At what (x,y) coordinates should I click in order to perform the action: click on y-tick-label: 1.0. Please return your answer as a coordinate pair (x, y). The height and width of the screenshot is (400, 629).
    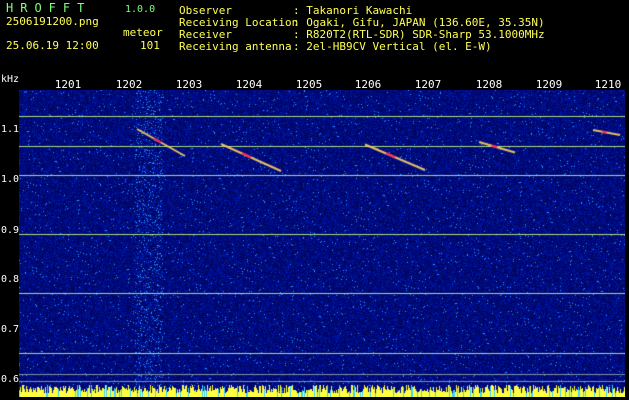
    Looking at the image, I should click on (10, 179).